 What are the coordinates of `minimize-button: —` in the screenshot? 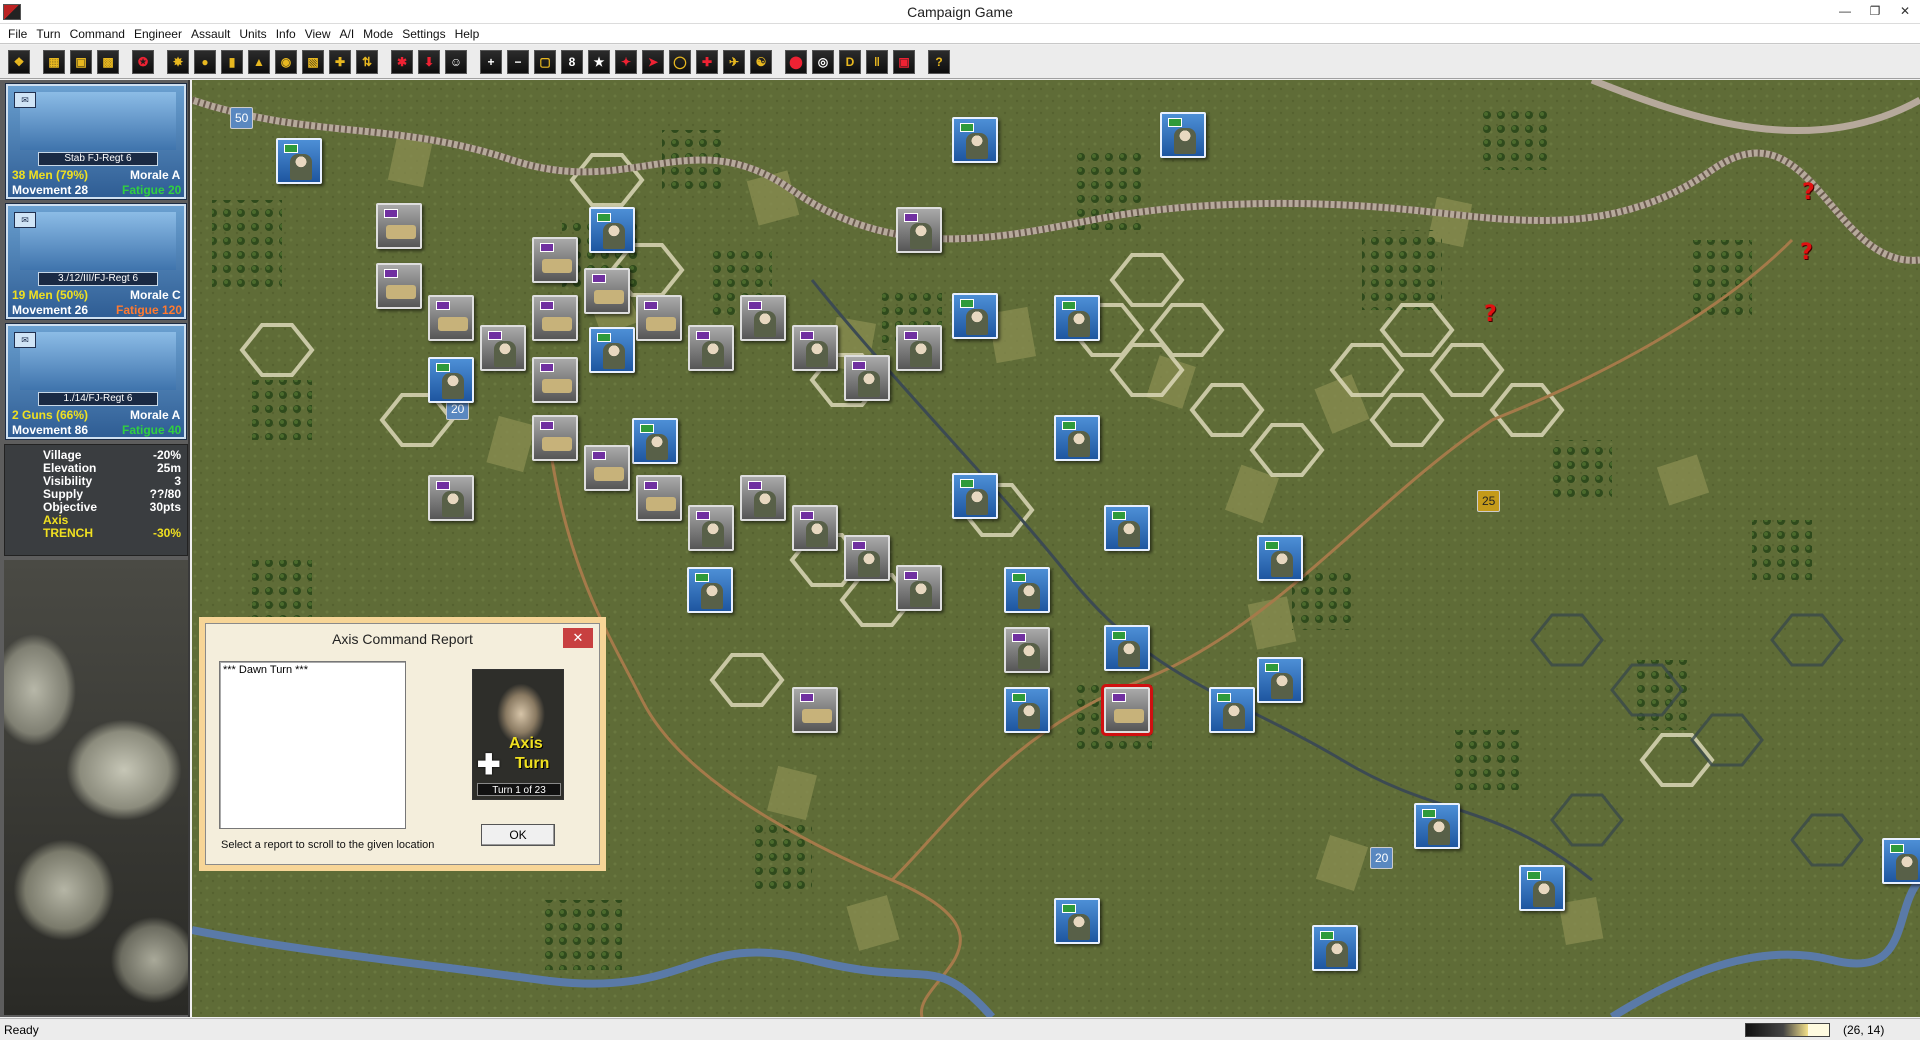 It's located at (1845, 11).